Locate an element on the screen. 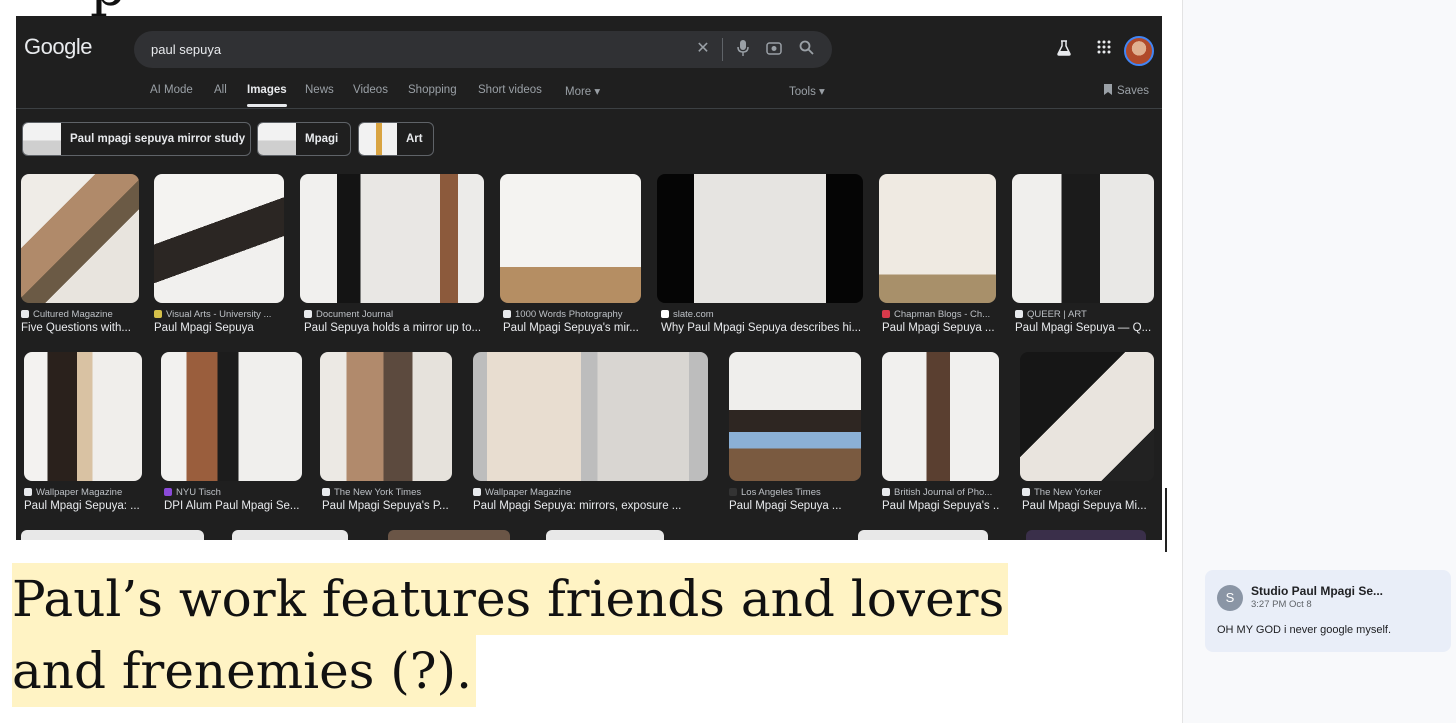 The image size is (1456, 723). result-source: QUEER | ART is located at coordinates (1085, 314).